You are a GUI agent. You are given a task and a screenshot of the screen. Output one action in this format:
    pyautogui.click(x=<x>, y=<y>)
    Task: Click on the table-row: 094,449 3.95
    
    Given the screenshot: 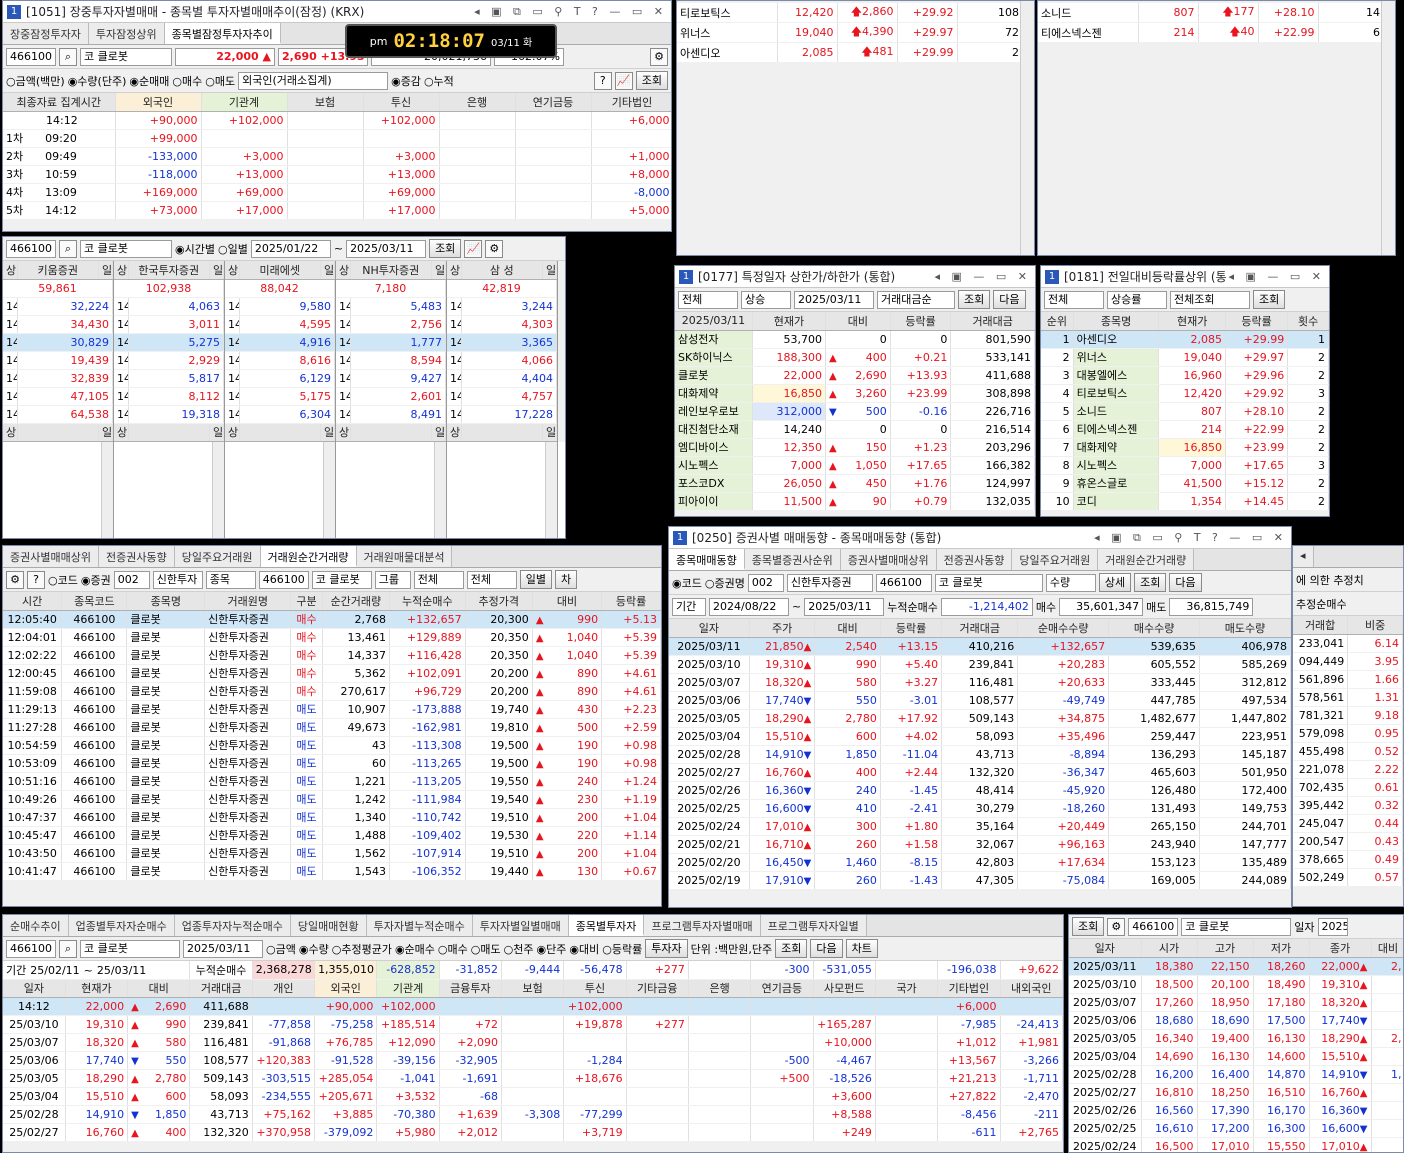 What is the action you would take?
    pyautogui.click(x=1348, y=661)
    